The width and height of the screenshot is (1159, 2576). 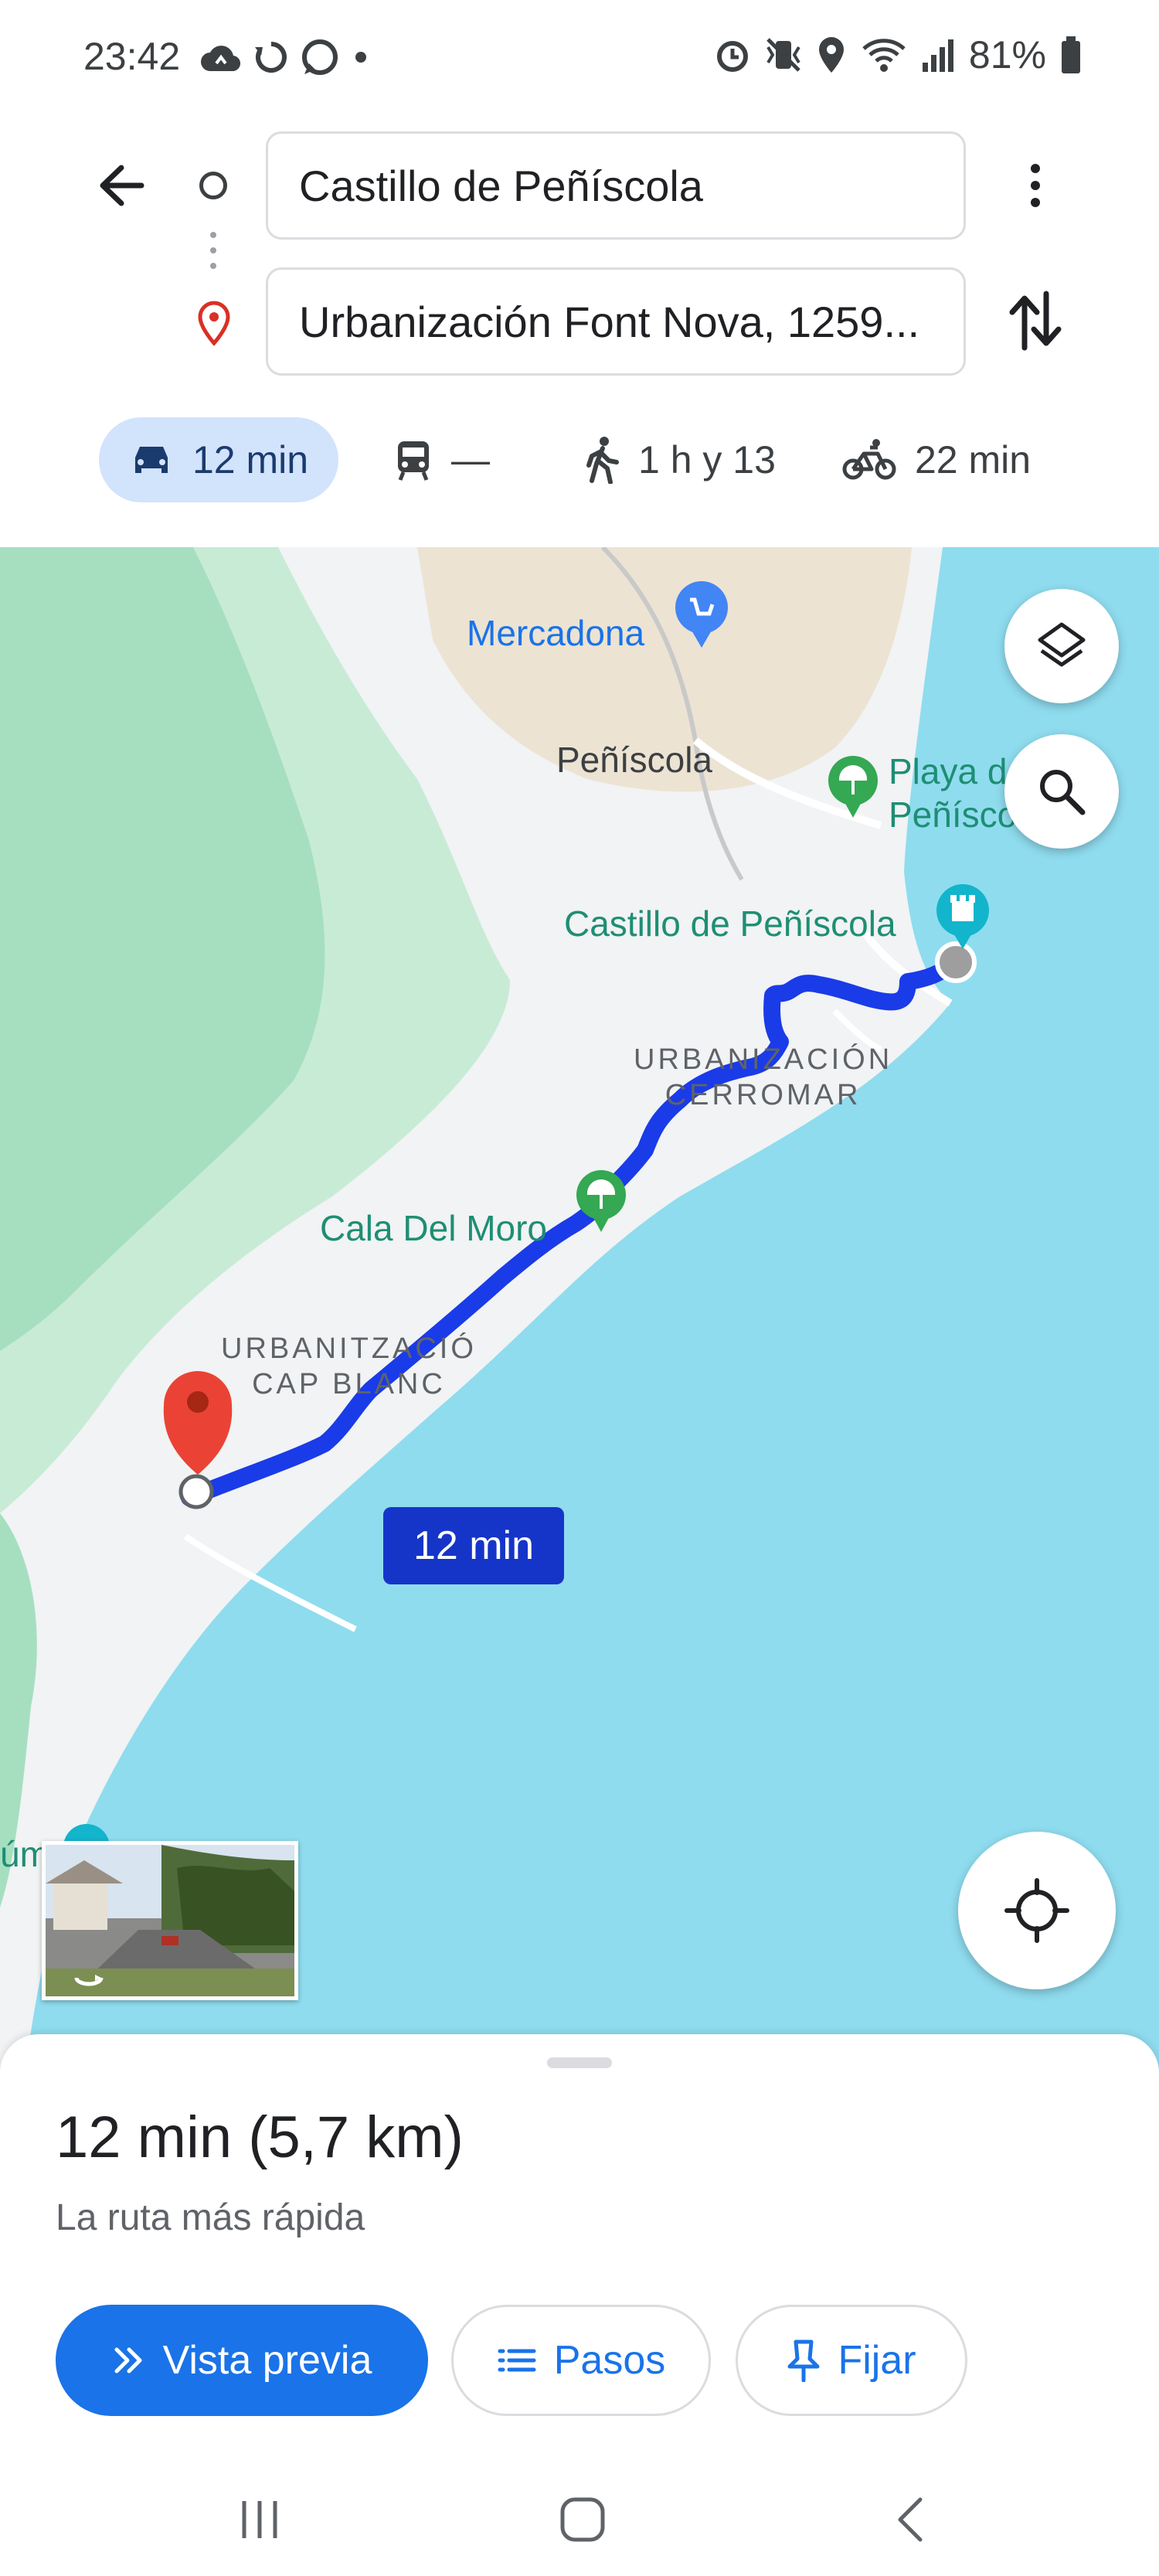 What do you see at coordinates (579, 460) in the screenshot?
I see `travel-modes: 12 min — 1 h y 13 22 min` at bounding box center [579, 460].